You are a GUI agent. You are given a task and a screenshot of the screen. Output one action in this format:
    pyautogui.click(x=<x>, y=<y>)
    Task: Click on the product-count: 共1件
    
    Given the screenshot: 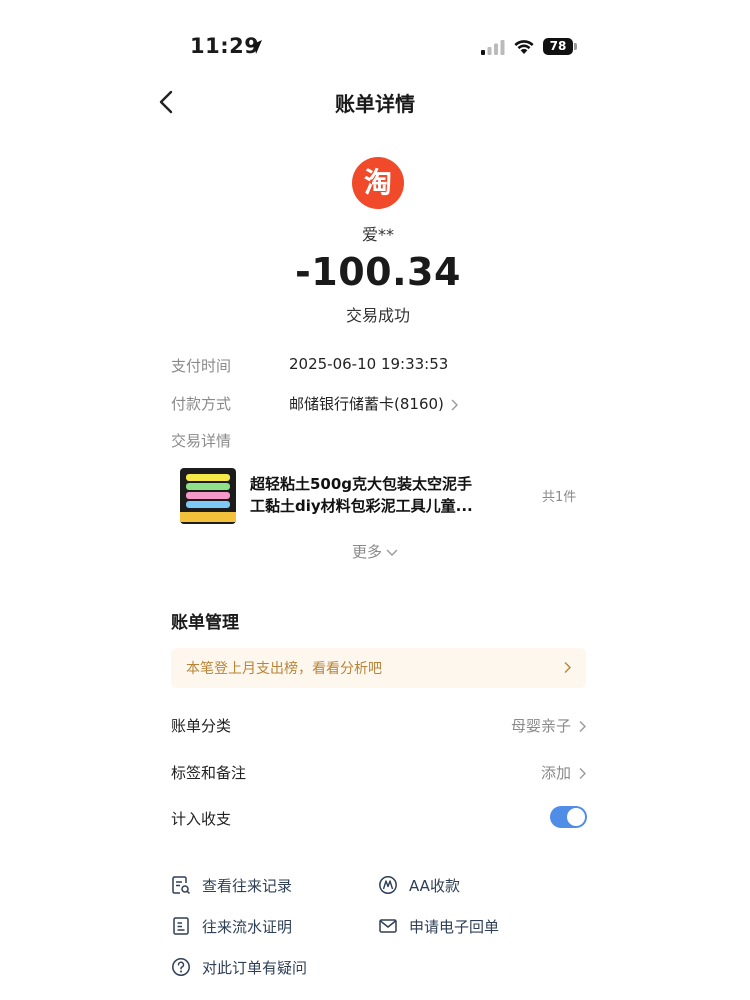 What is the action you would take?
    pyautogui.click(x=559, y=497)
    